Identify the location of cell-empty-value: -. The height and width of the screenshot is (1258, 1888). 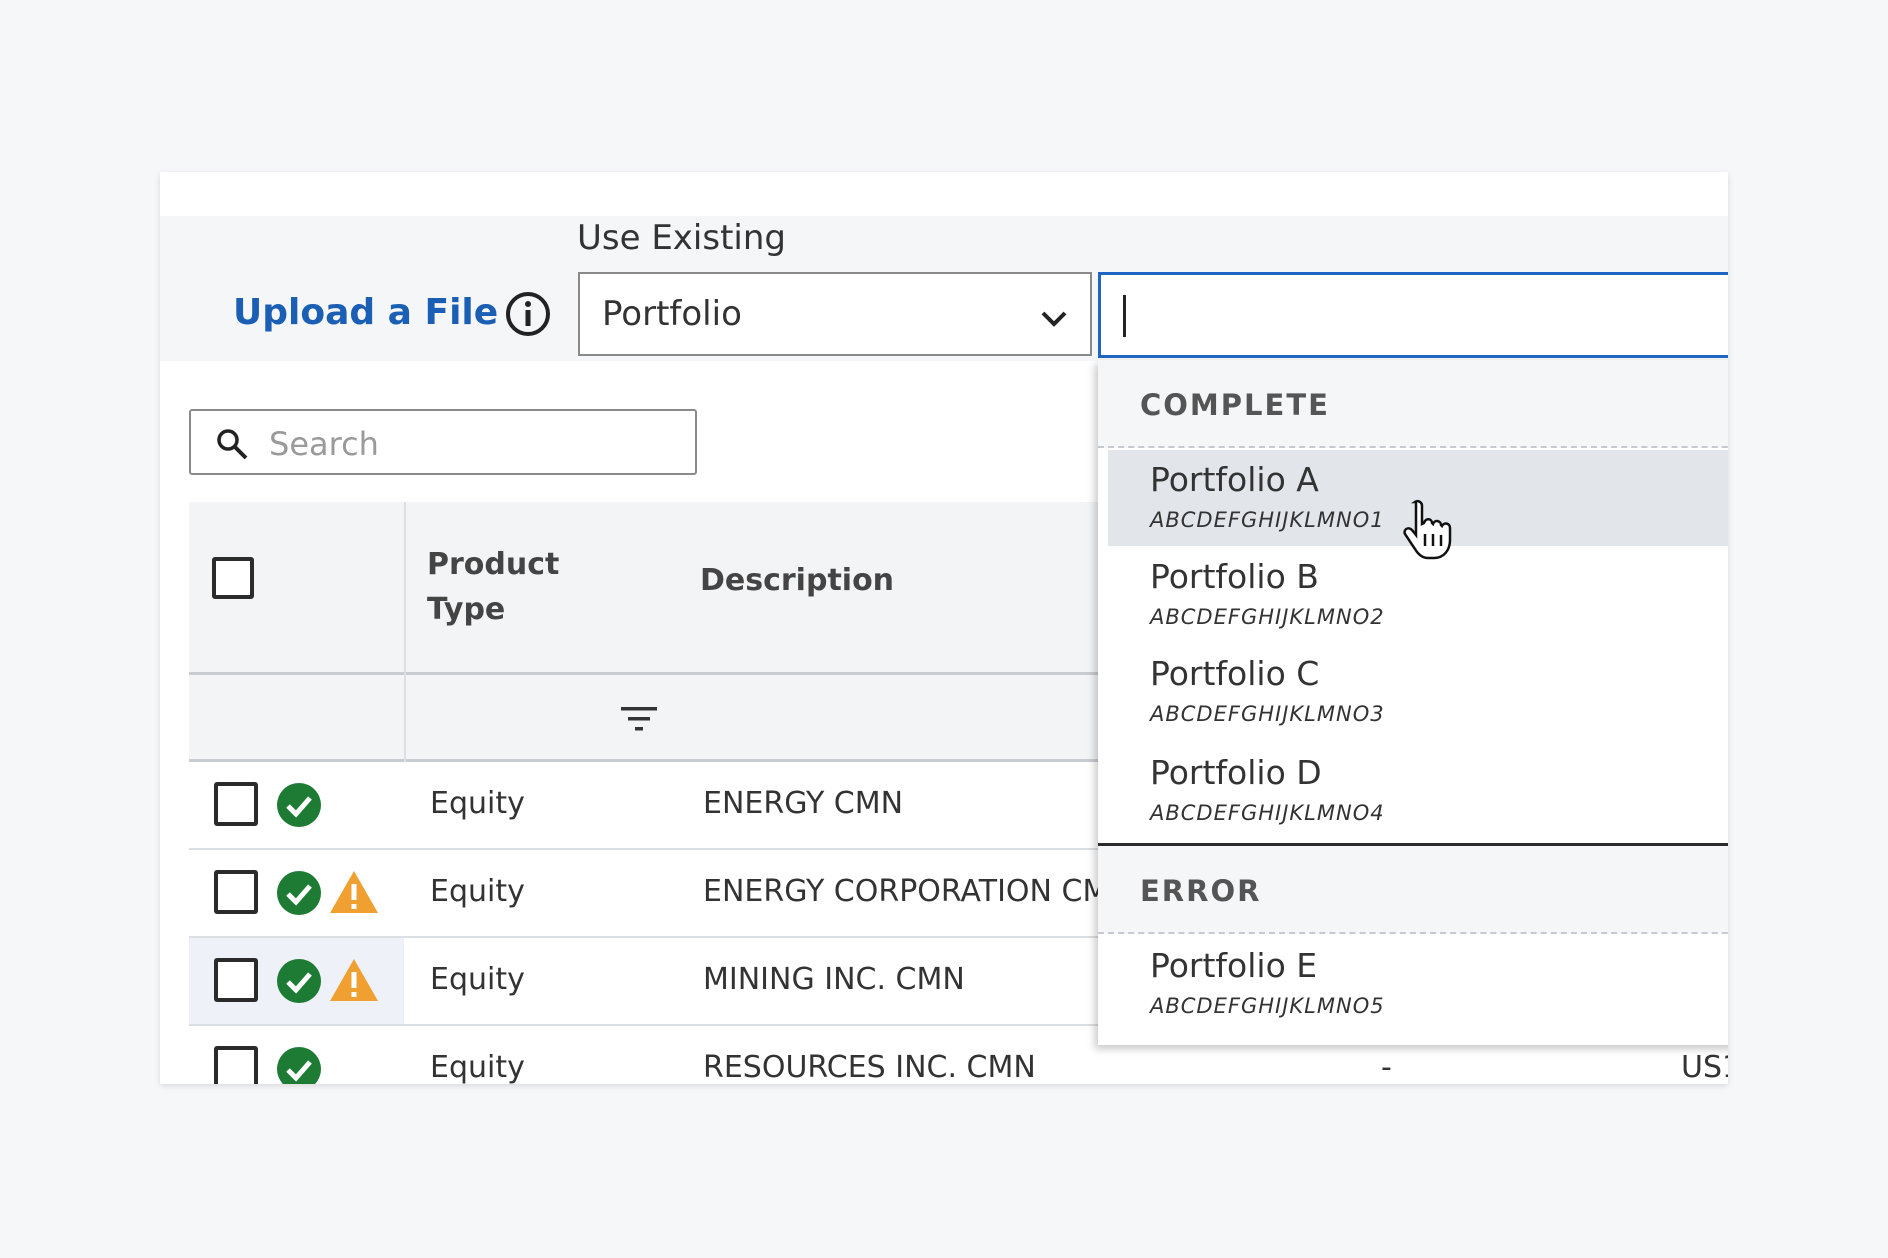
(1386, 1067).